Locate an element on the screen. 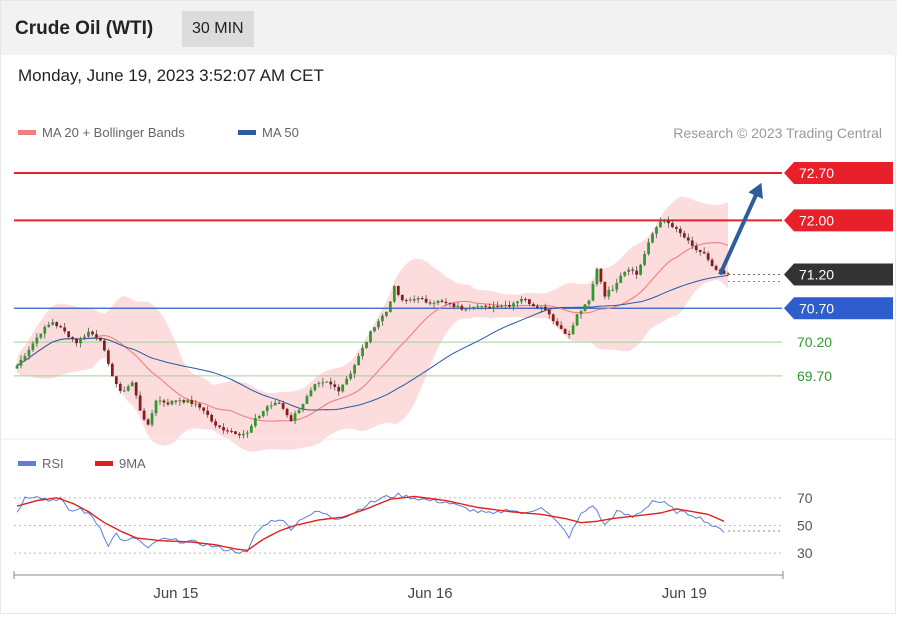 The image size is (903, 620). rsi-tick-label: 30 is located at coordinates (805, 553).